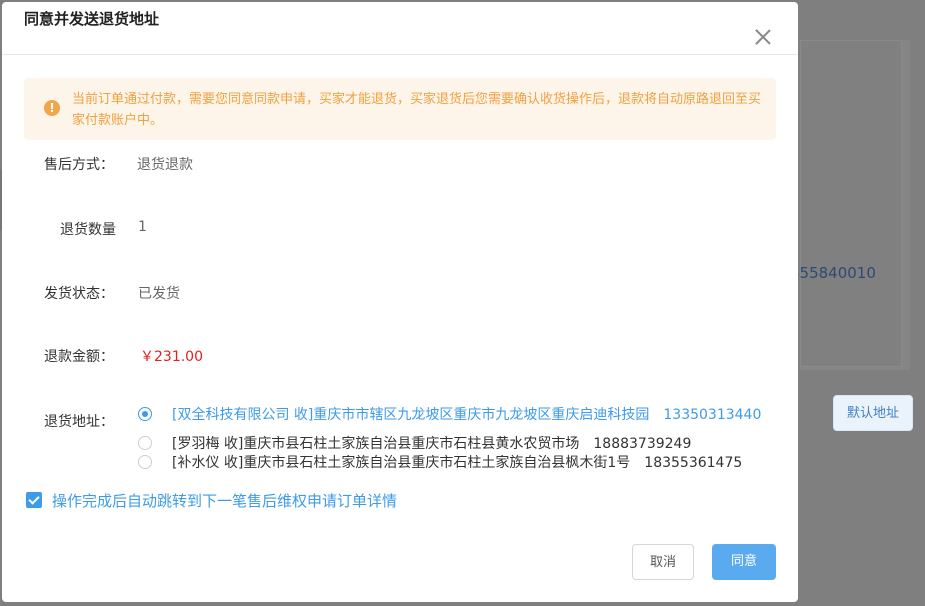 The height and width of the screenshot is (606, 925). What do you see at coordinates (79, 165) in the screenshot?
I see `method-label: 售后方式：` at bounding box center [79, 165].